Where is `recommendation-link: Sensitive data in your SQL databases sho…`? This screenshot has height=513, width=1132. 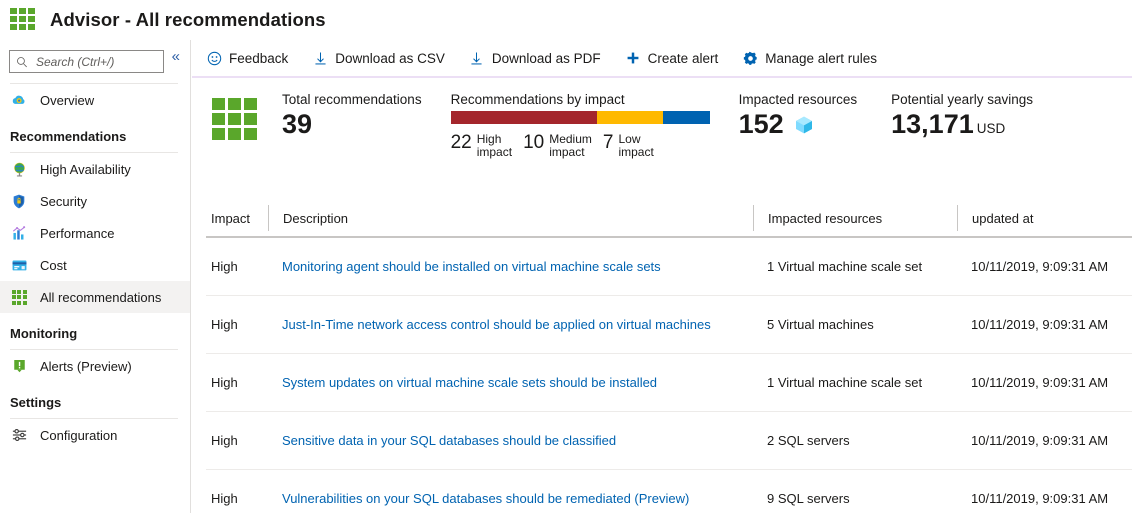
recommendation-link: Sensitive data in your SQL databases sho… is located at coordinates (449, 440).